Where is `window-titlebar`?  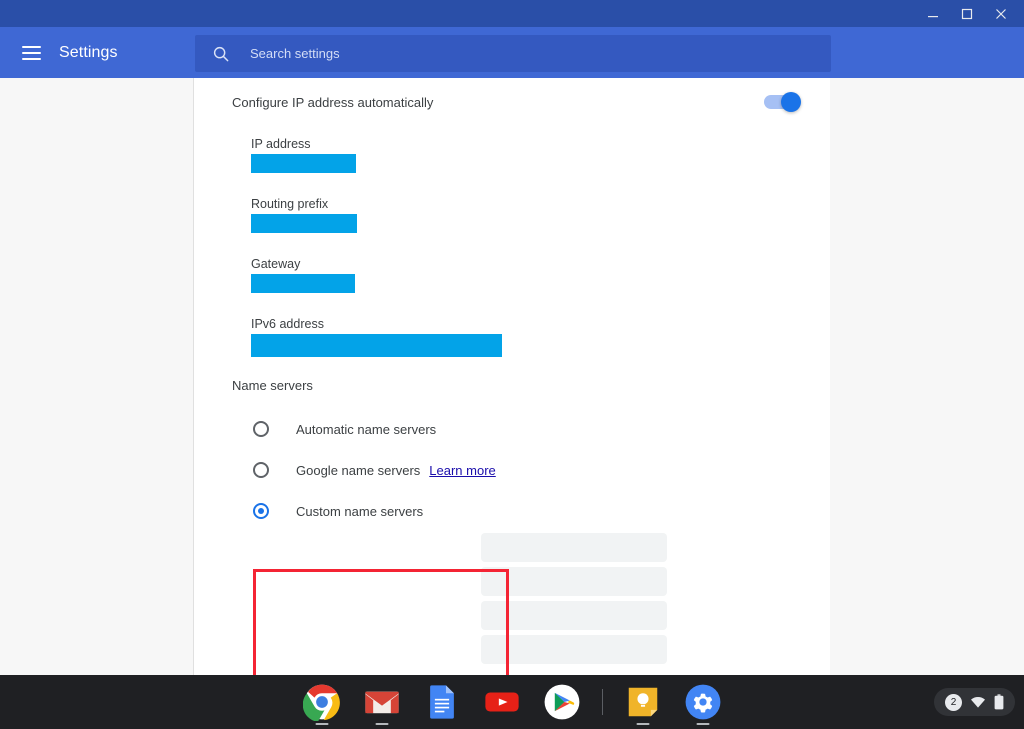 window-titlebar is located at coordinates (512, 13).